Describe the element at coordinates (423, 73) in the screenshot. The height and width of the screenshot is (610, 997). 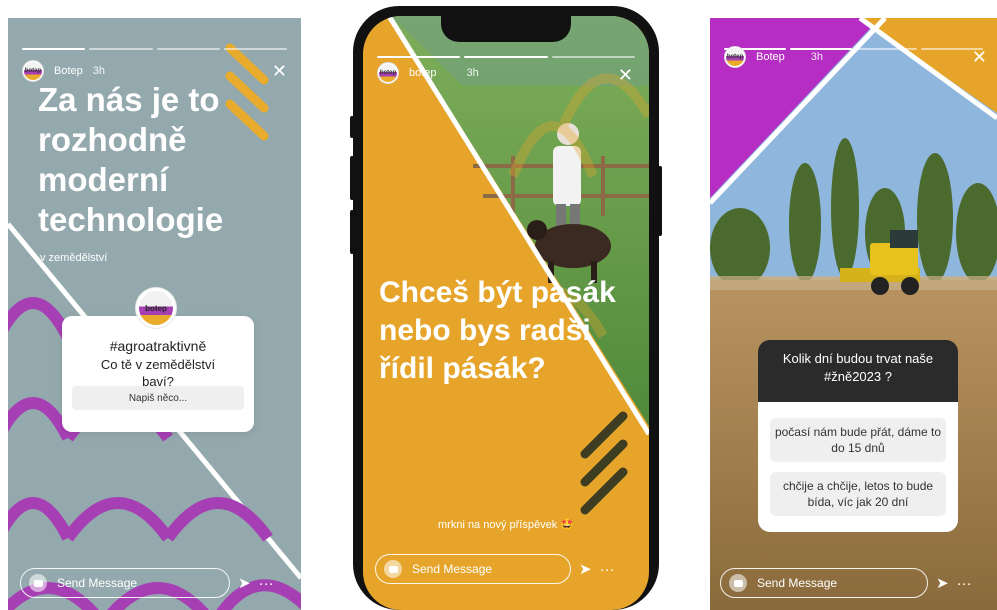
I see `account-name: botep` at that location.